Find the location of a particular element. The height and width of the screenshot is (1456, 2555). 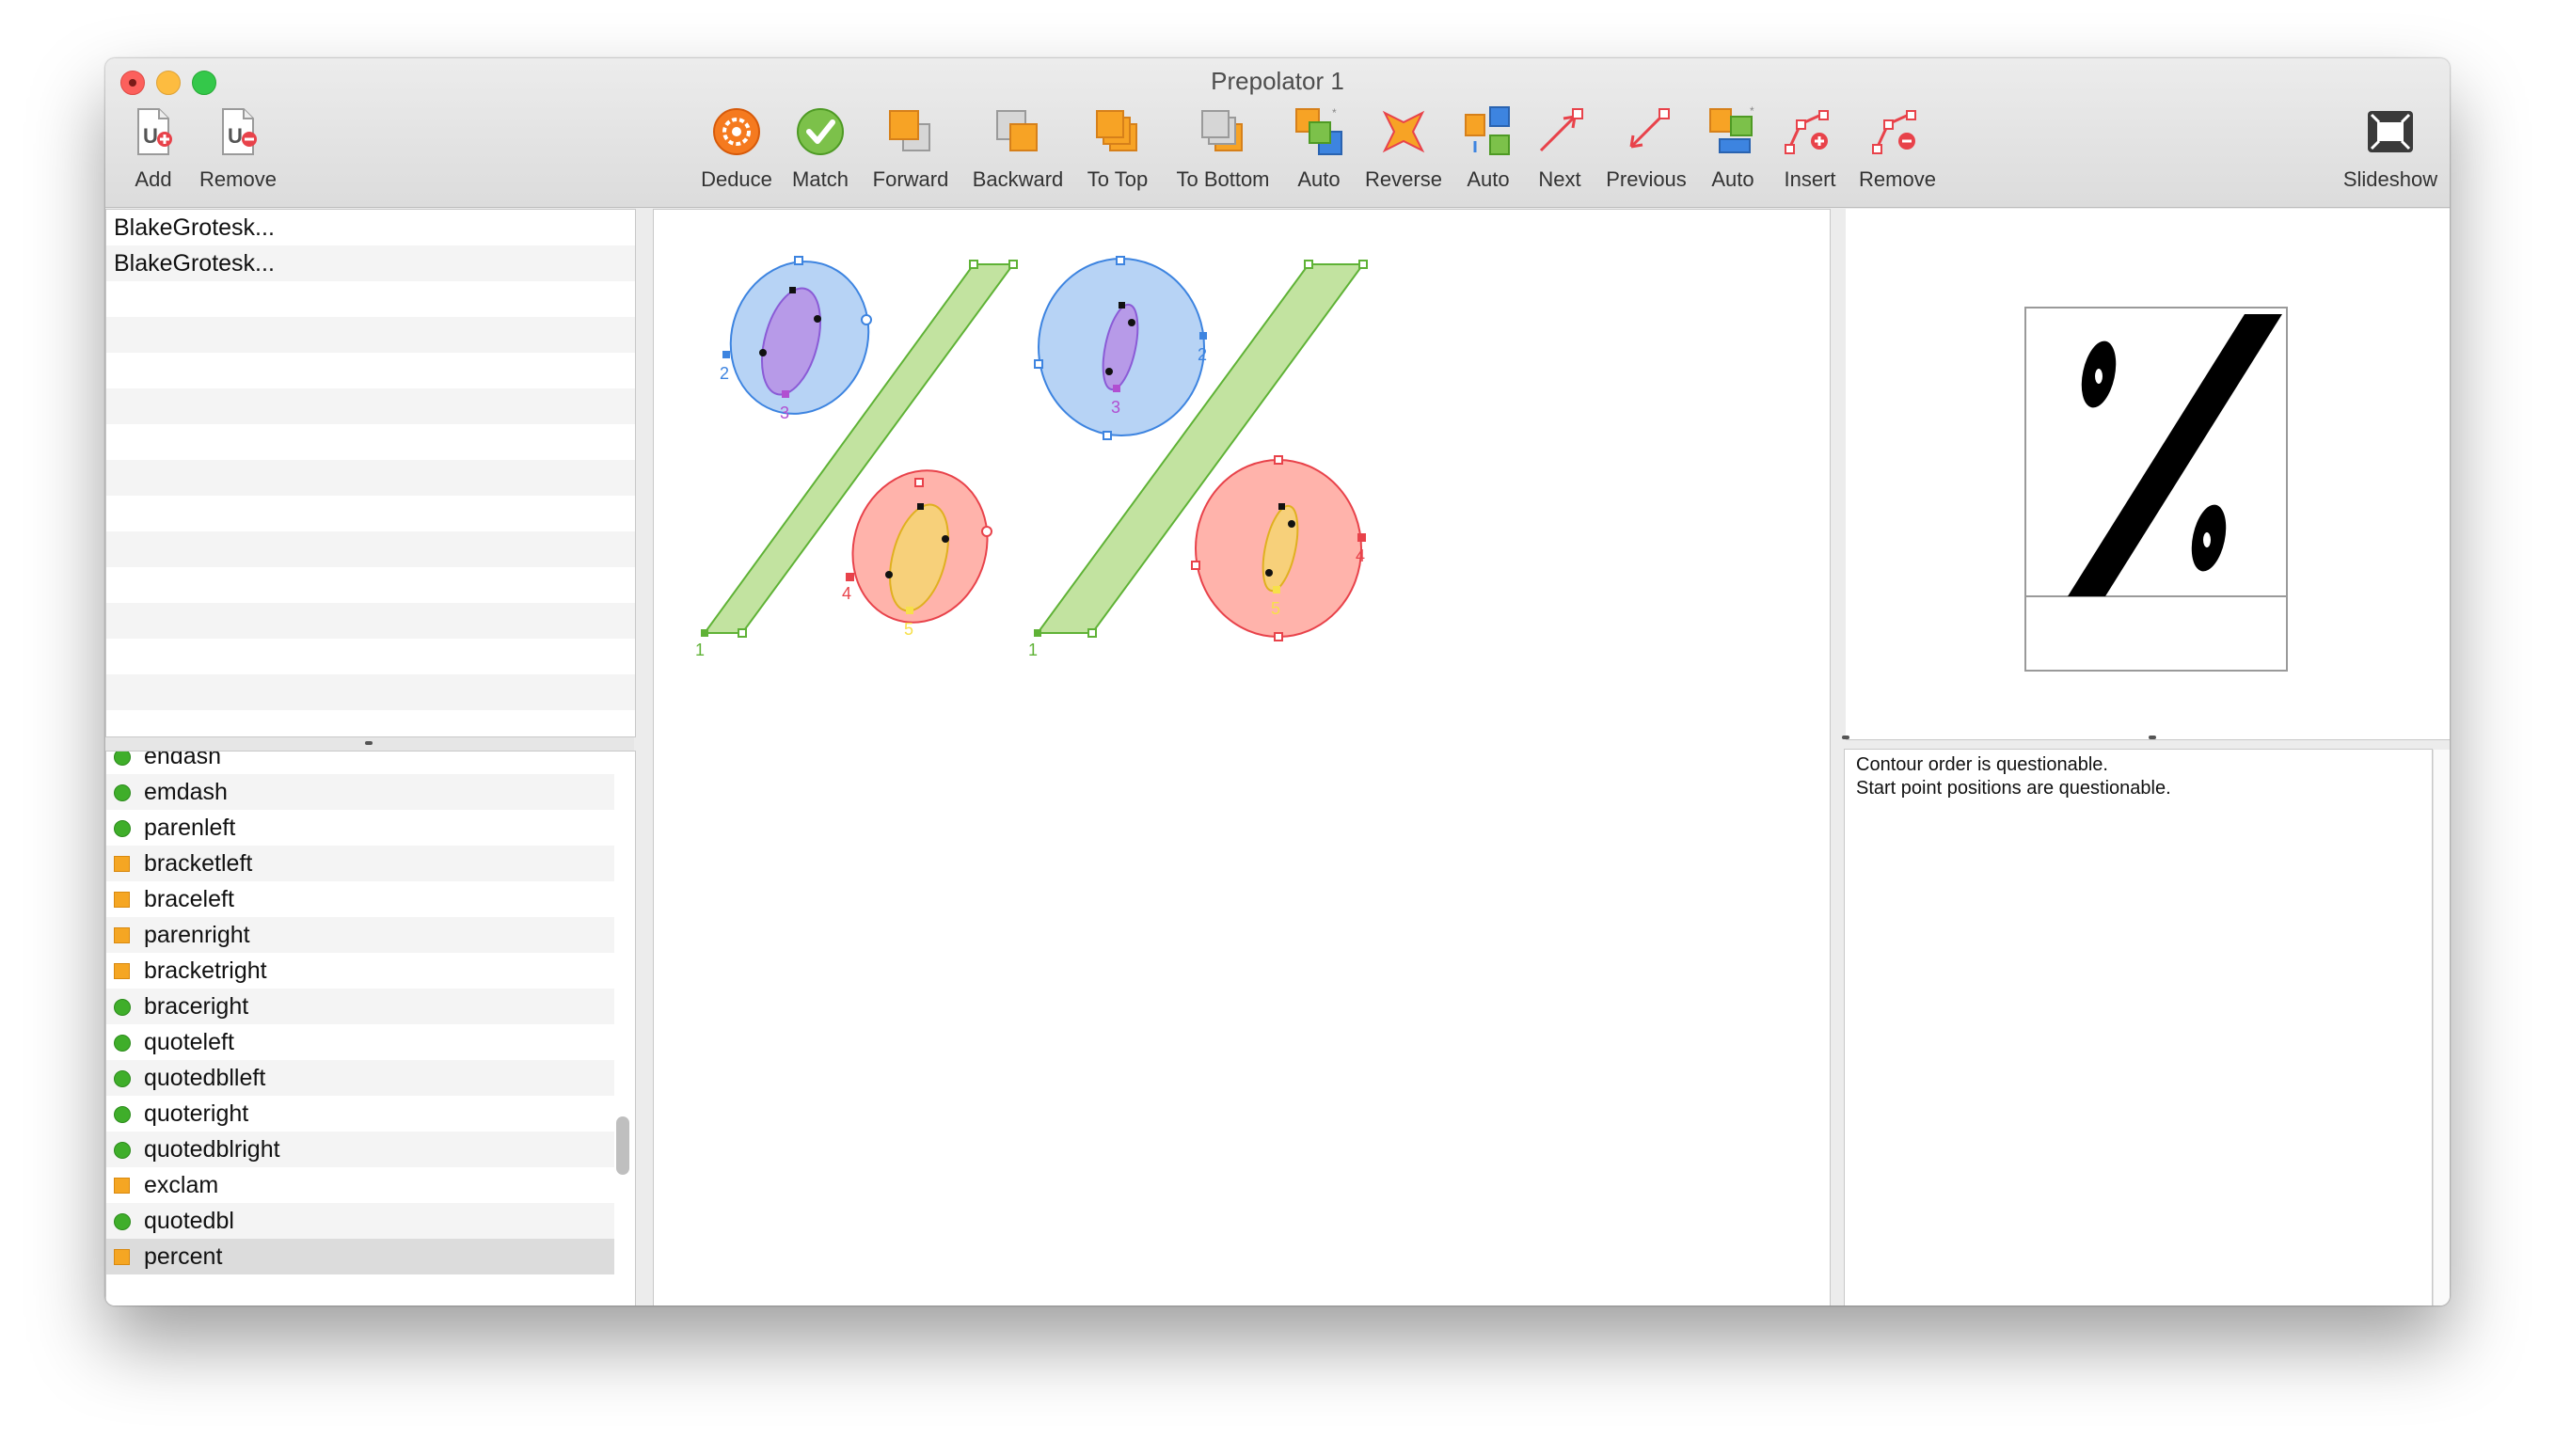

glyph-list-item: parenleft is located at coordinates (360, 828).